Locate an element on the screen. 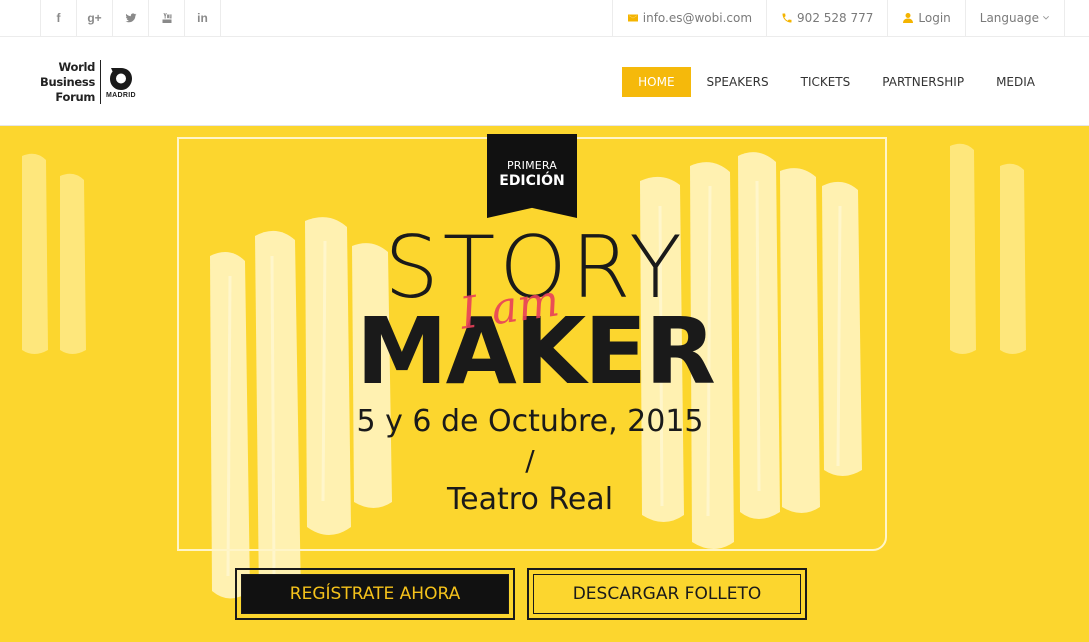  logo-wordmark: World Business Forum is located at coordinates (67, 82).